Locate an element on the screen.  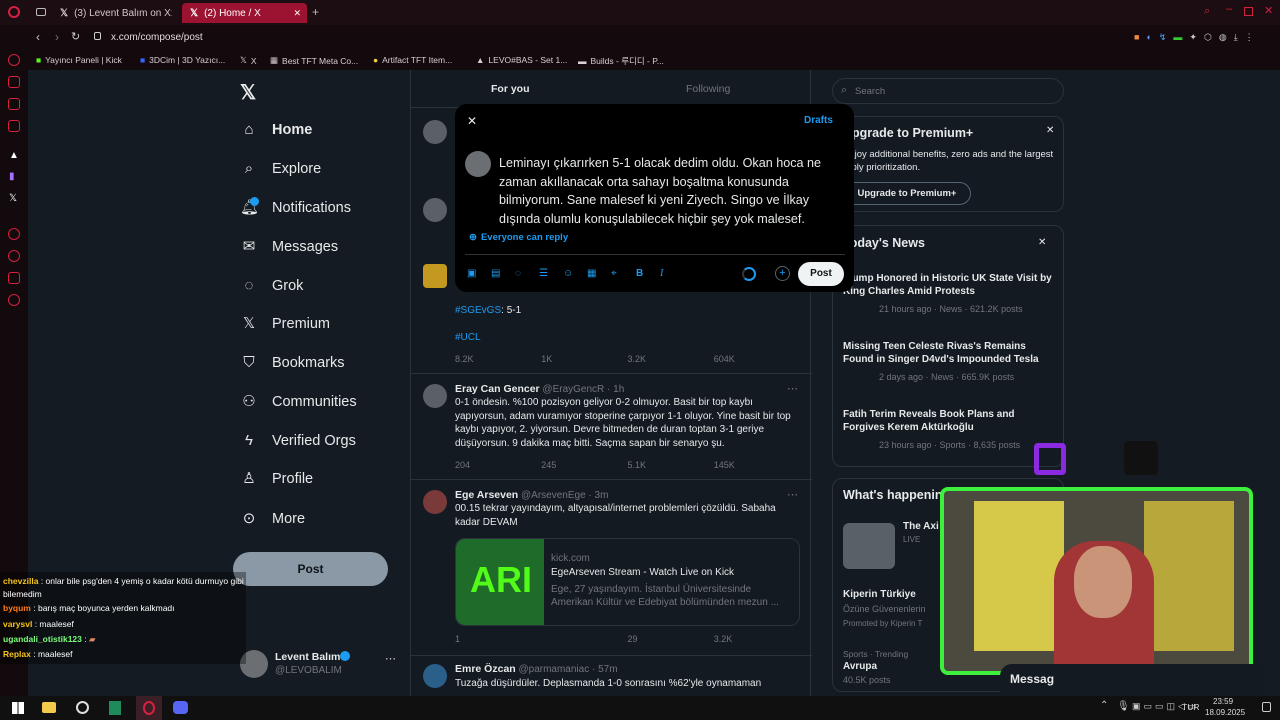
tab-home-x: 𝕏 (2) Home / X ✕ is located at coordinates (244, 13).